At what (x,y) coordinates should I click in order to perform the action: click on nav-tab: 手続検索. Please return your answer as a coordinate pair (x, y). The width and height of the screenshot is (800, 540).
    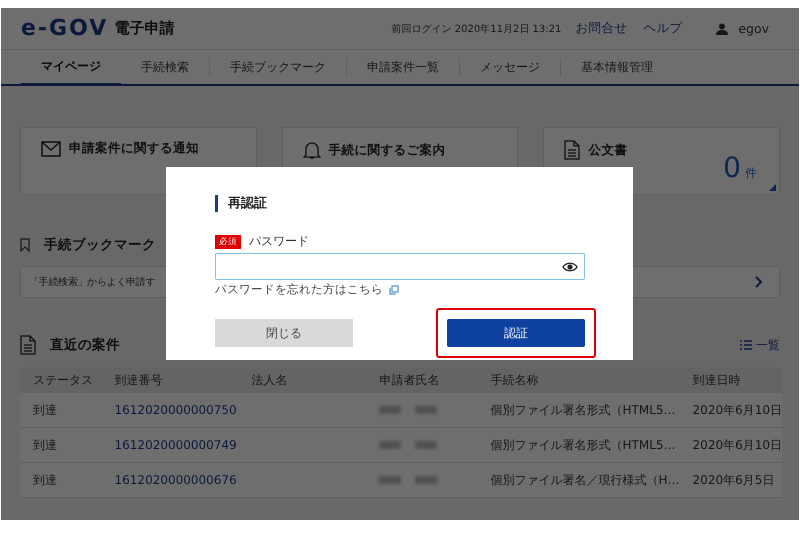
    Looking at the image, I should click on (165, 67).